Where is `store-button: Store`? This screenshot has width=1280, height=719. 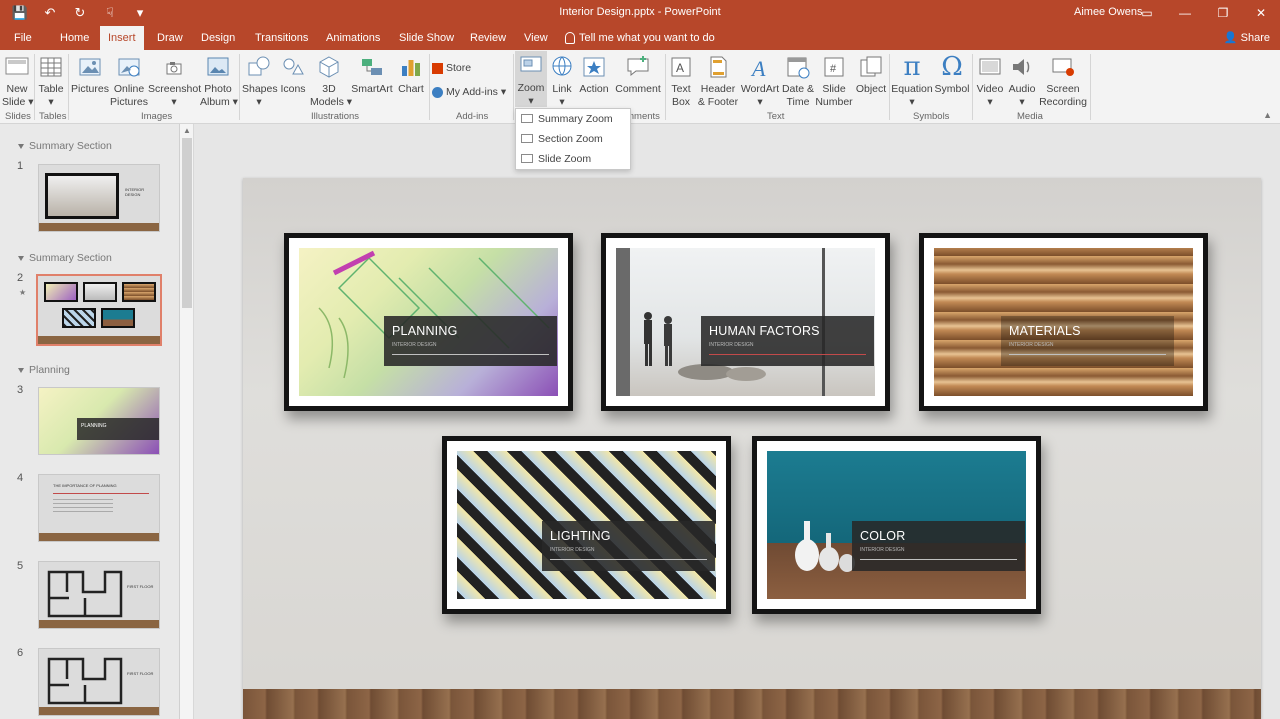
store-button: Store is located at coordinates (457, 68).